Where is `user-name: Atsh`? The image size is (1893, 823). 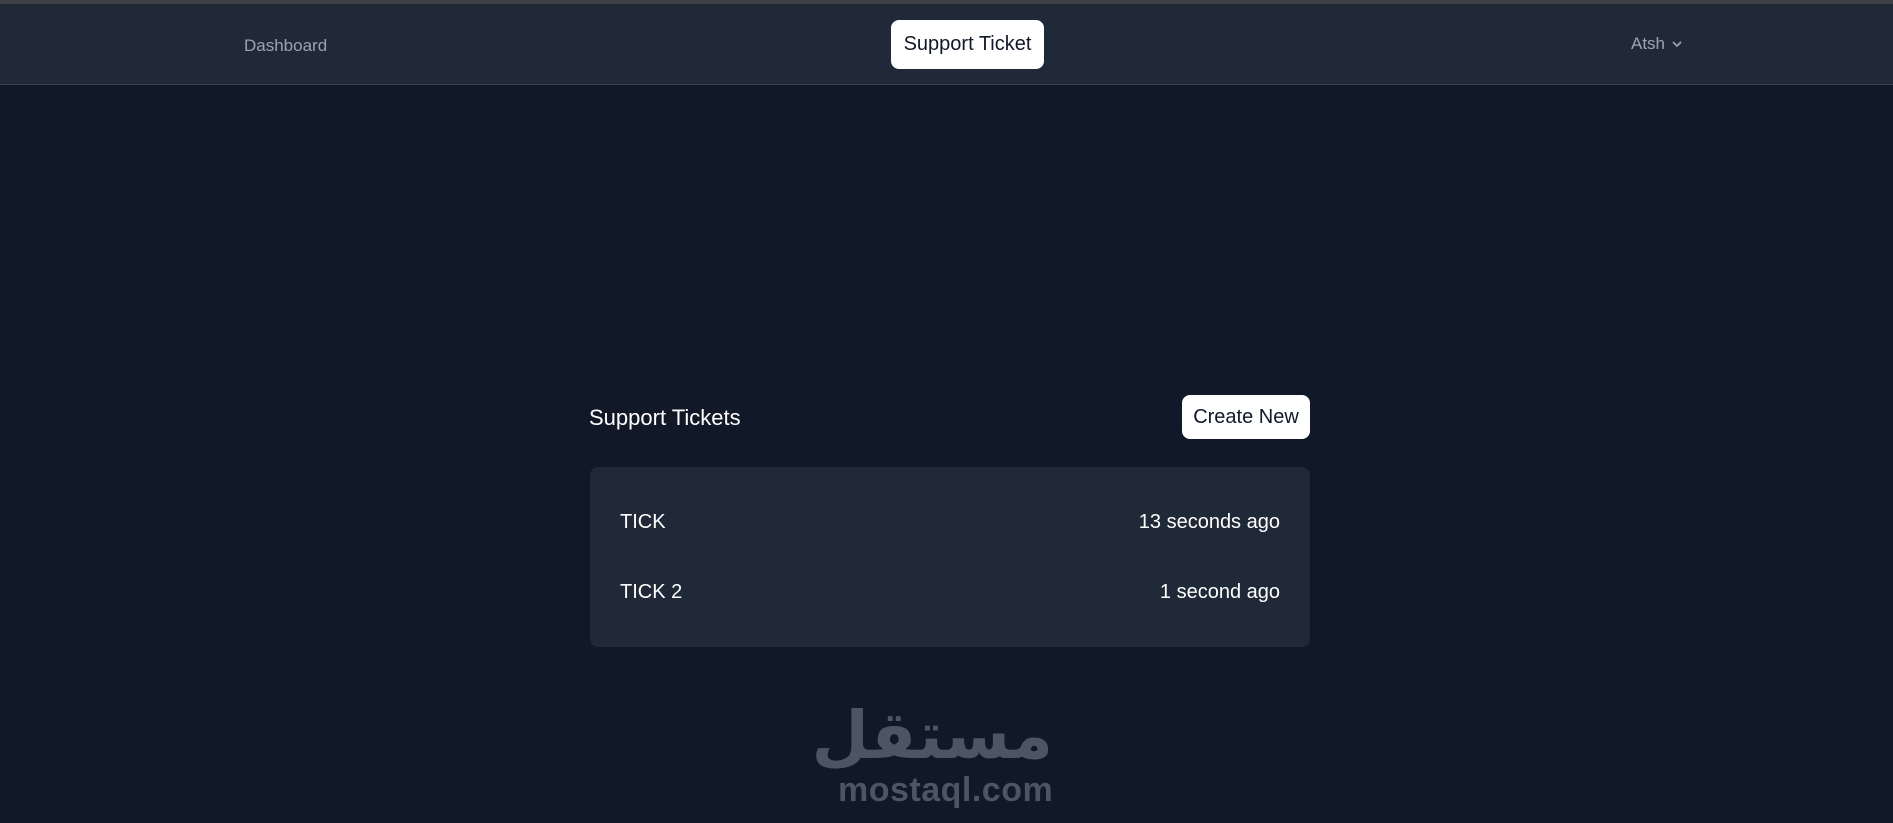 user-name: Atsh is located at coordinates (1648, 43).